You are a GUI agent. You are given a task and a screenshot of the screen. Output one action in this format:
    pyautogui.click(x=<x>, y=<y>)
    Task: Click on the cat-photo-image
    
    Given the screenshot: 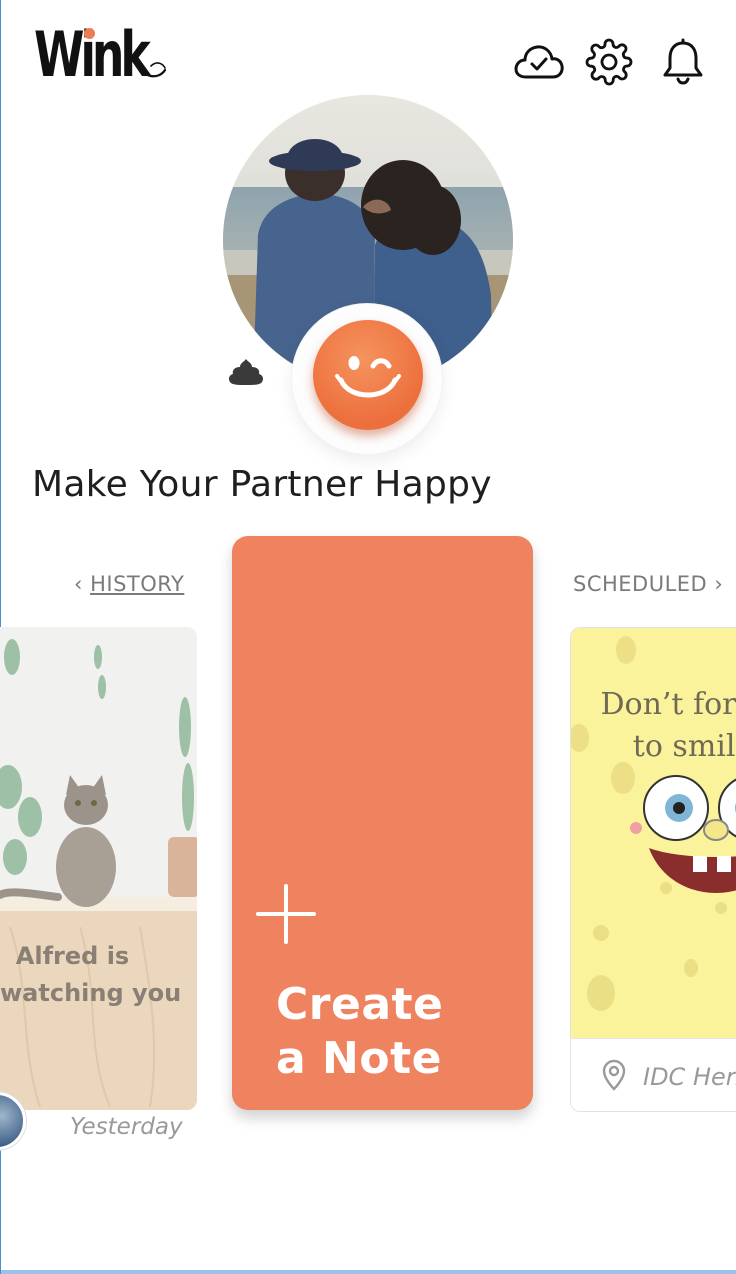 What is the action you would take?
    pyautogui.click(x=98, y=868)
    